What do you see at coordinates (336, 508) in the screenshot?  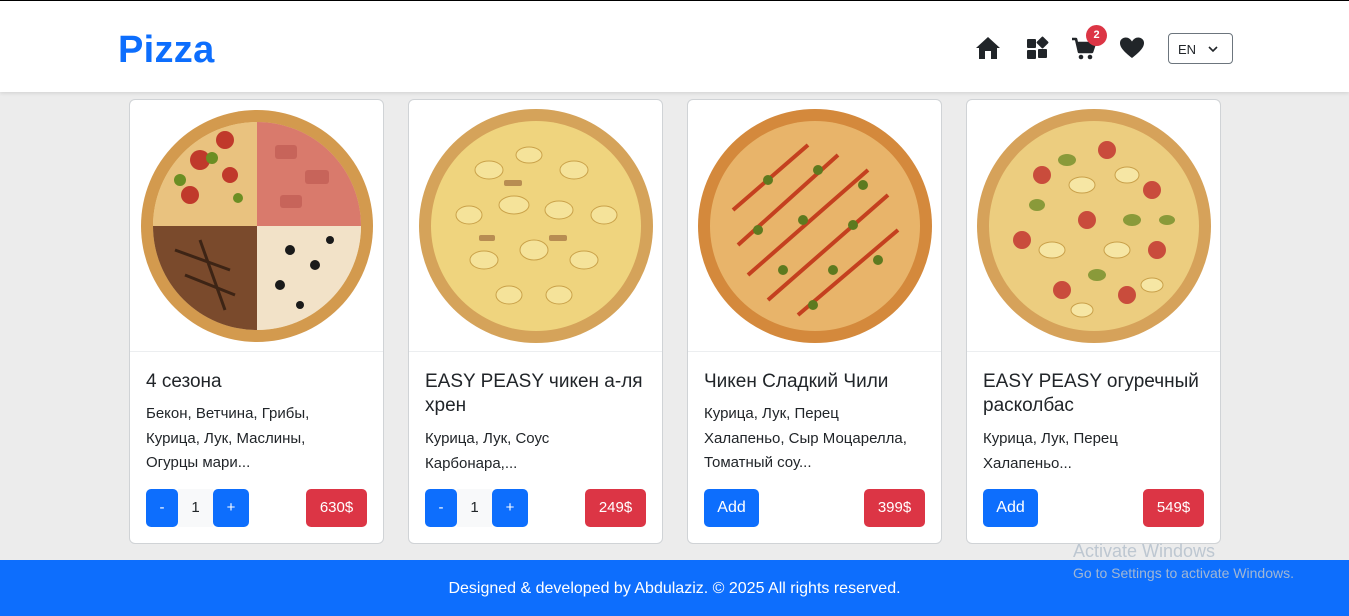 I see `price-button: 630$` at bounding box center [336, 508].